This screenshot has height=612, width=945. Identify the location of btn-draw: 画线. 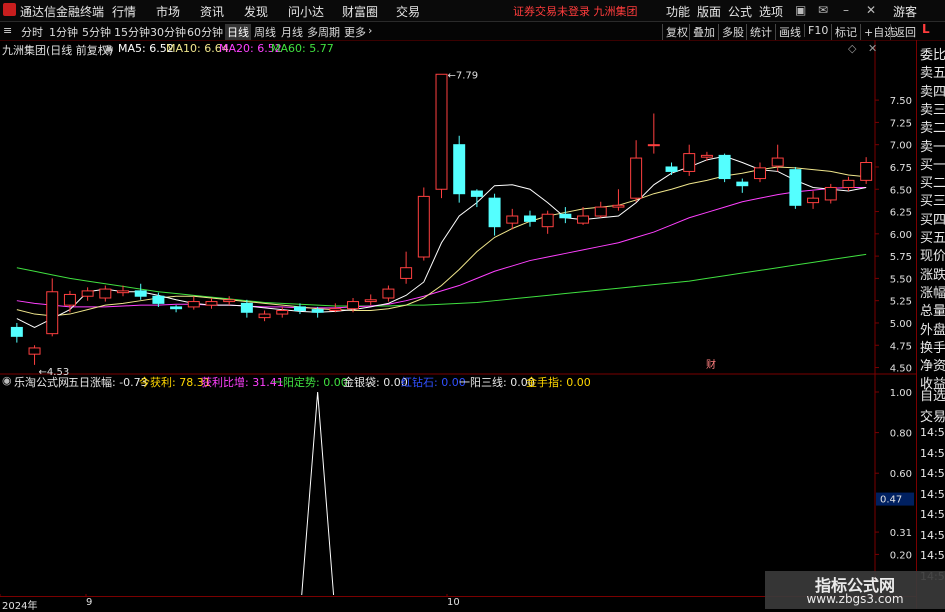
(788, 32).